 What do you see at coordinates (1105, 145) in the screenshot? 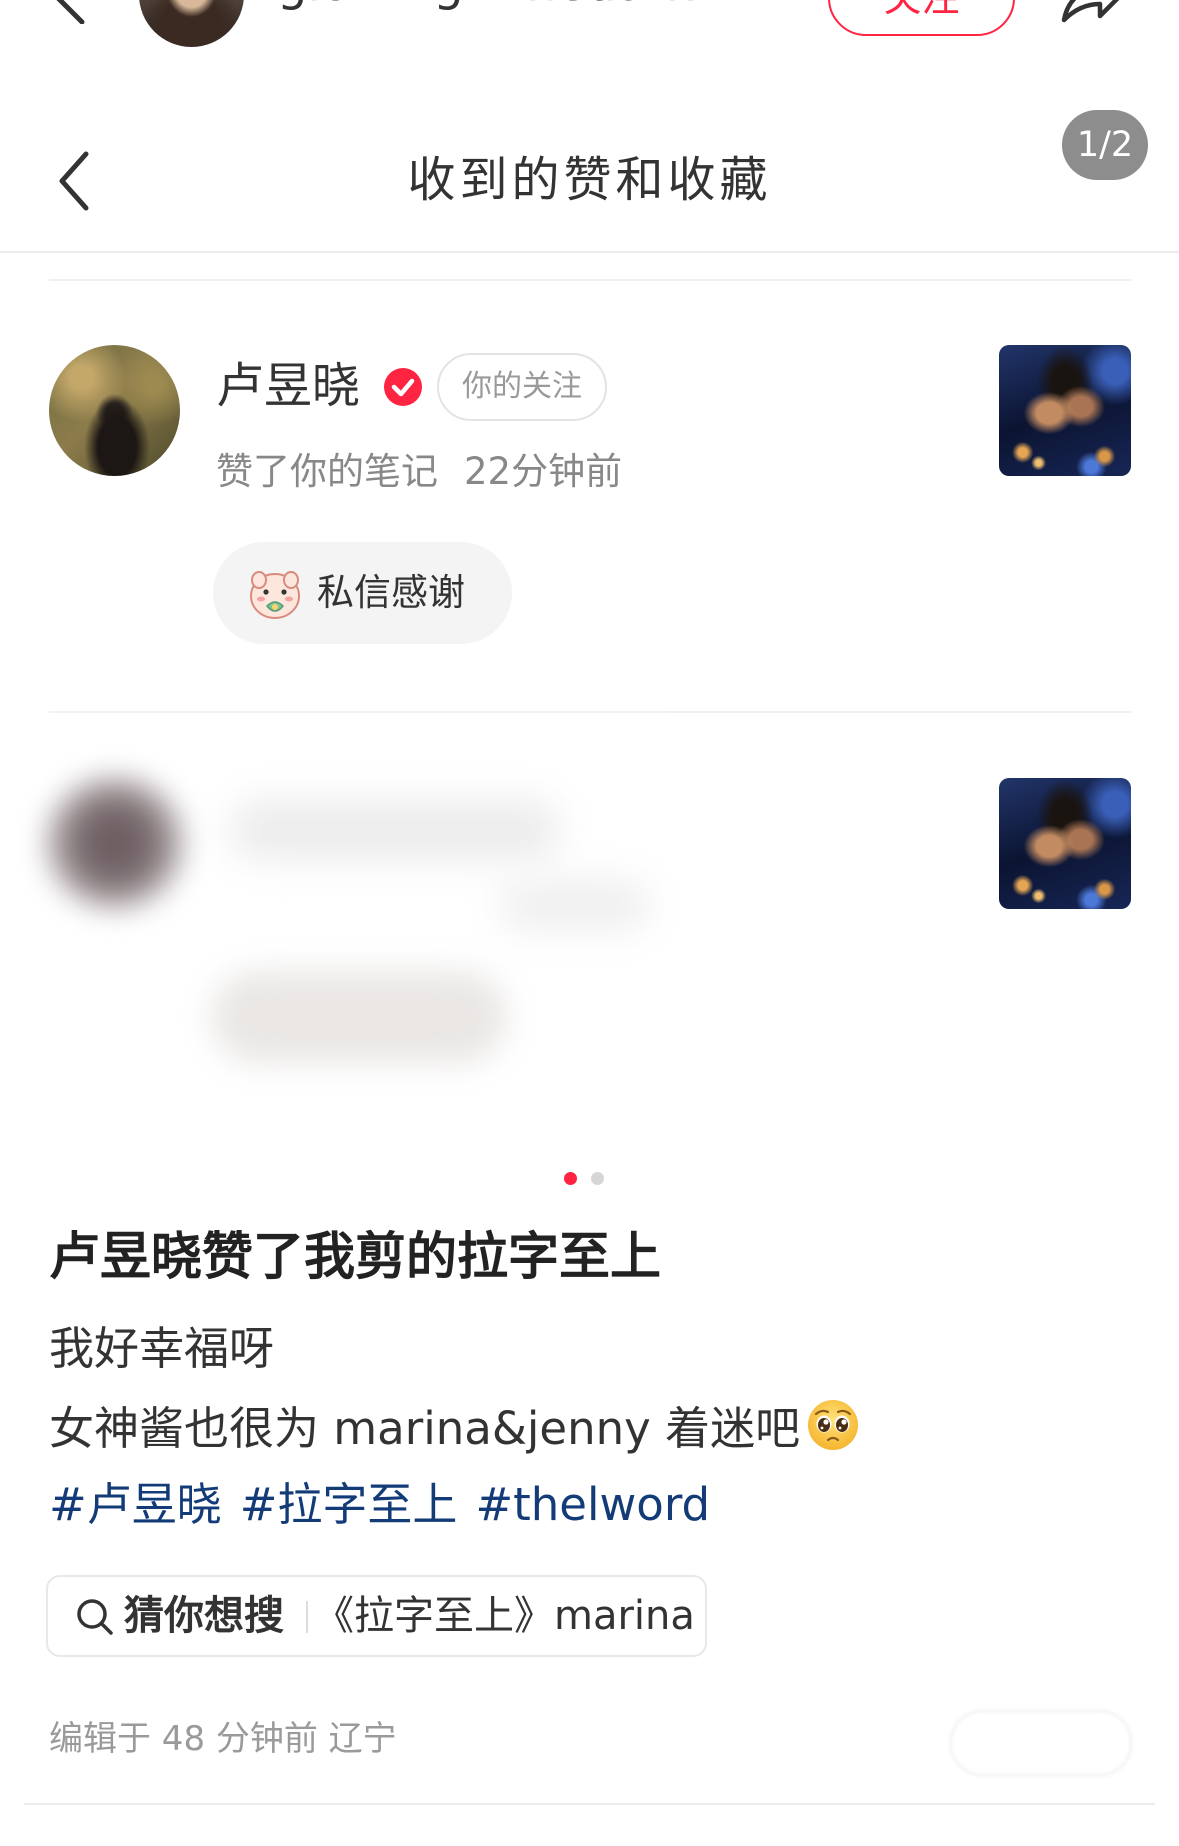
I see `image-page-counter: 1/2` at bounding box center [1105, 145].